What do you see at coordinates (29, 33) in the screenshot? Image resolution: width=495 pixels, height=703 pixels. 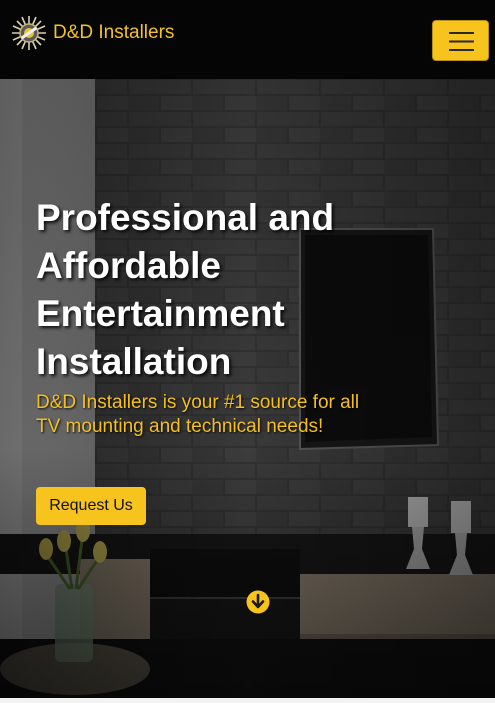 I see `tools-logo-icon` at bounding box center [29, 33].